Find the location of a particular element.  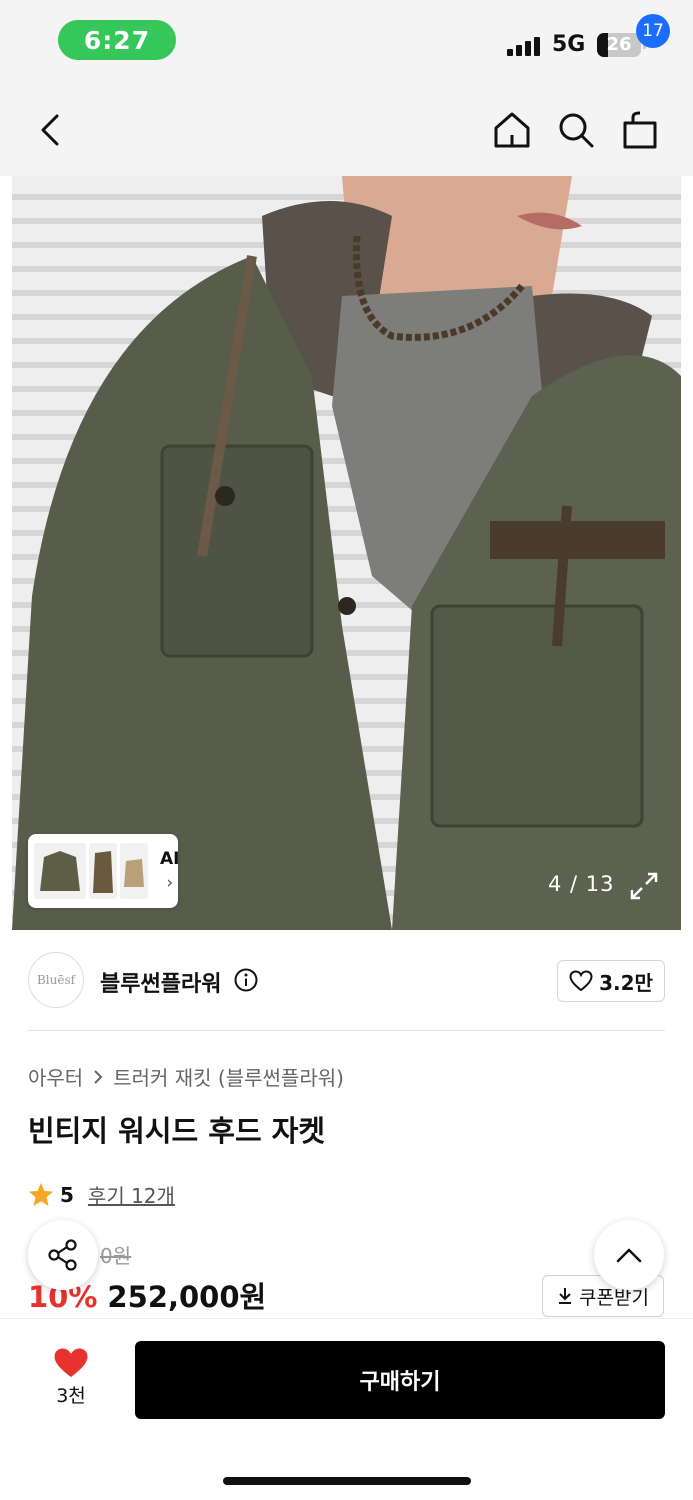

wishlist-button: 3천 is located at coordinates (71, 1382).